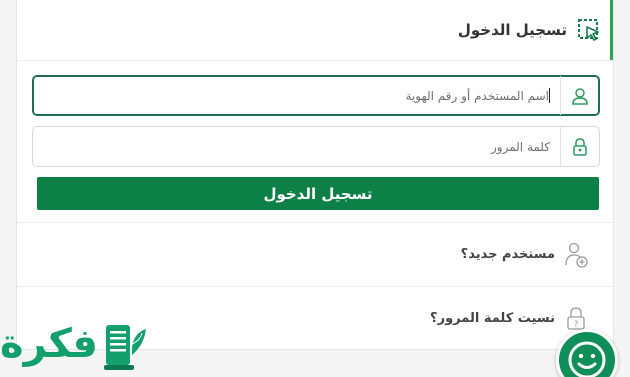  I want to click on password-placeholder: كلمة المرور, so click(520, 146).